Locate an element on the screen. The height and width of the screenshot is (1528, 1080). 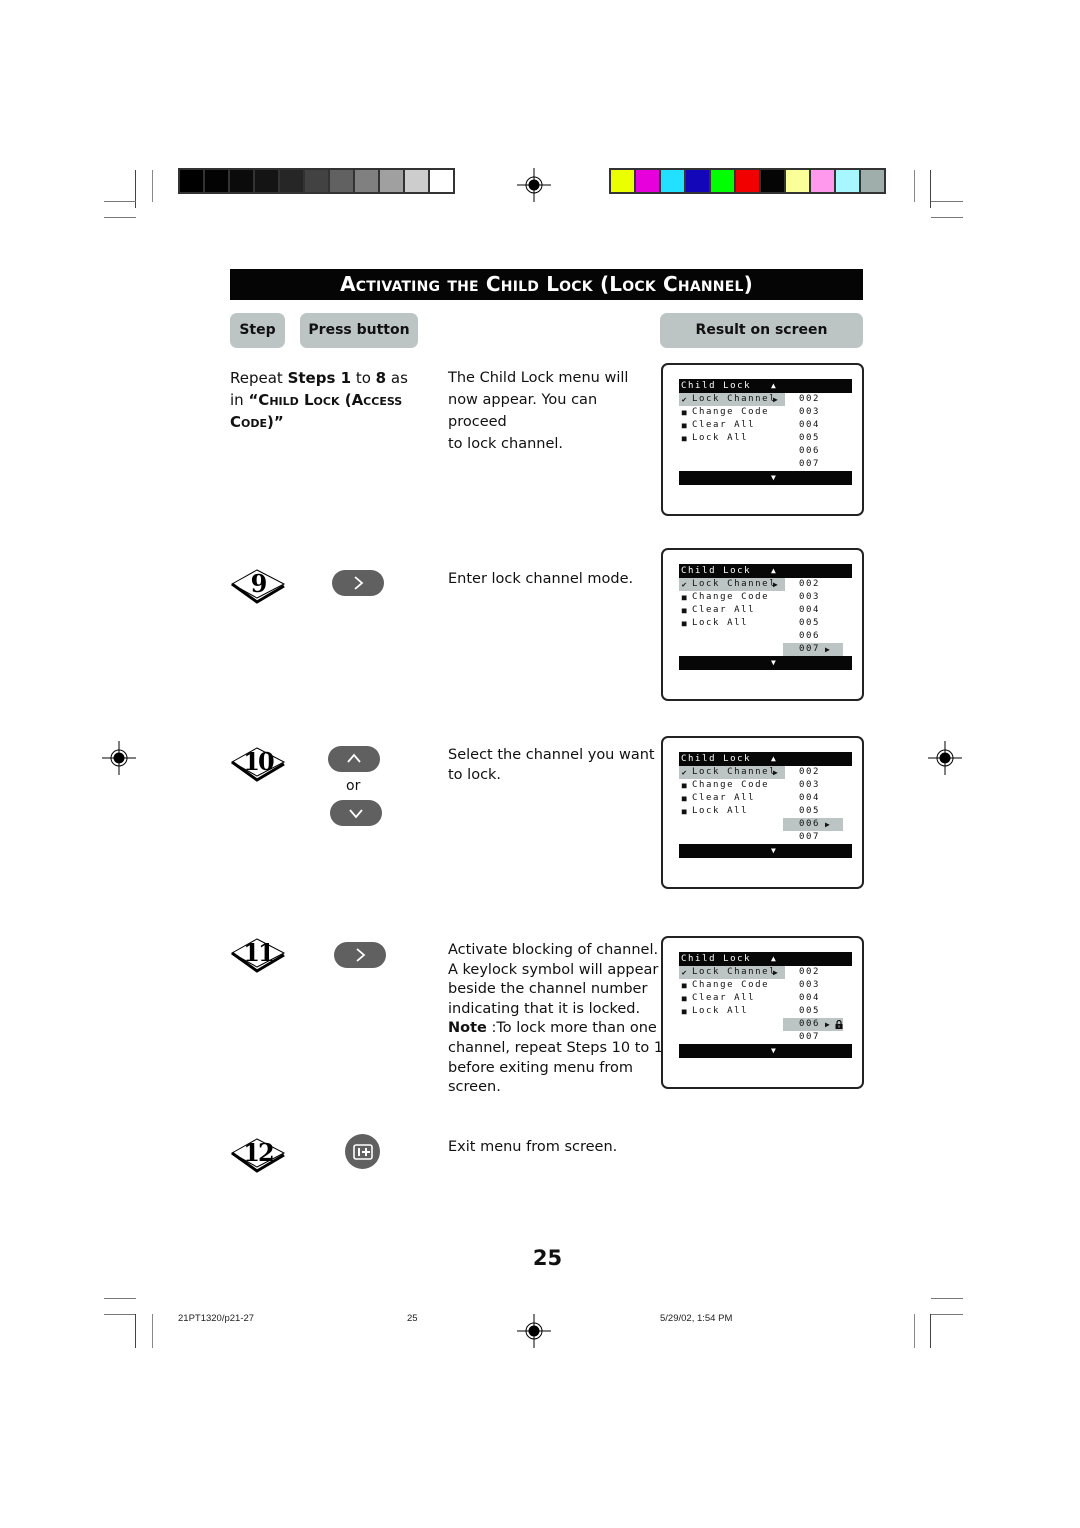
osd-menu-item-label: Change Code is located at coordinates (731, 412).